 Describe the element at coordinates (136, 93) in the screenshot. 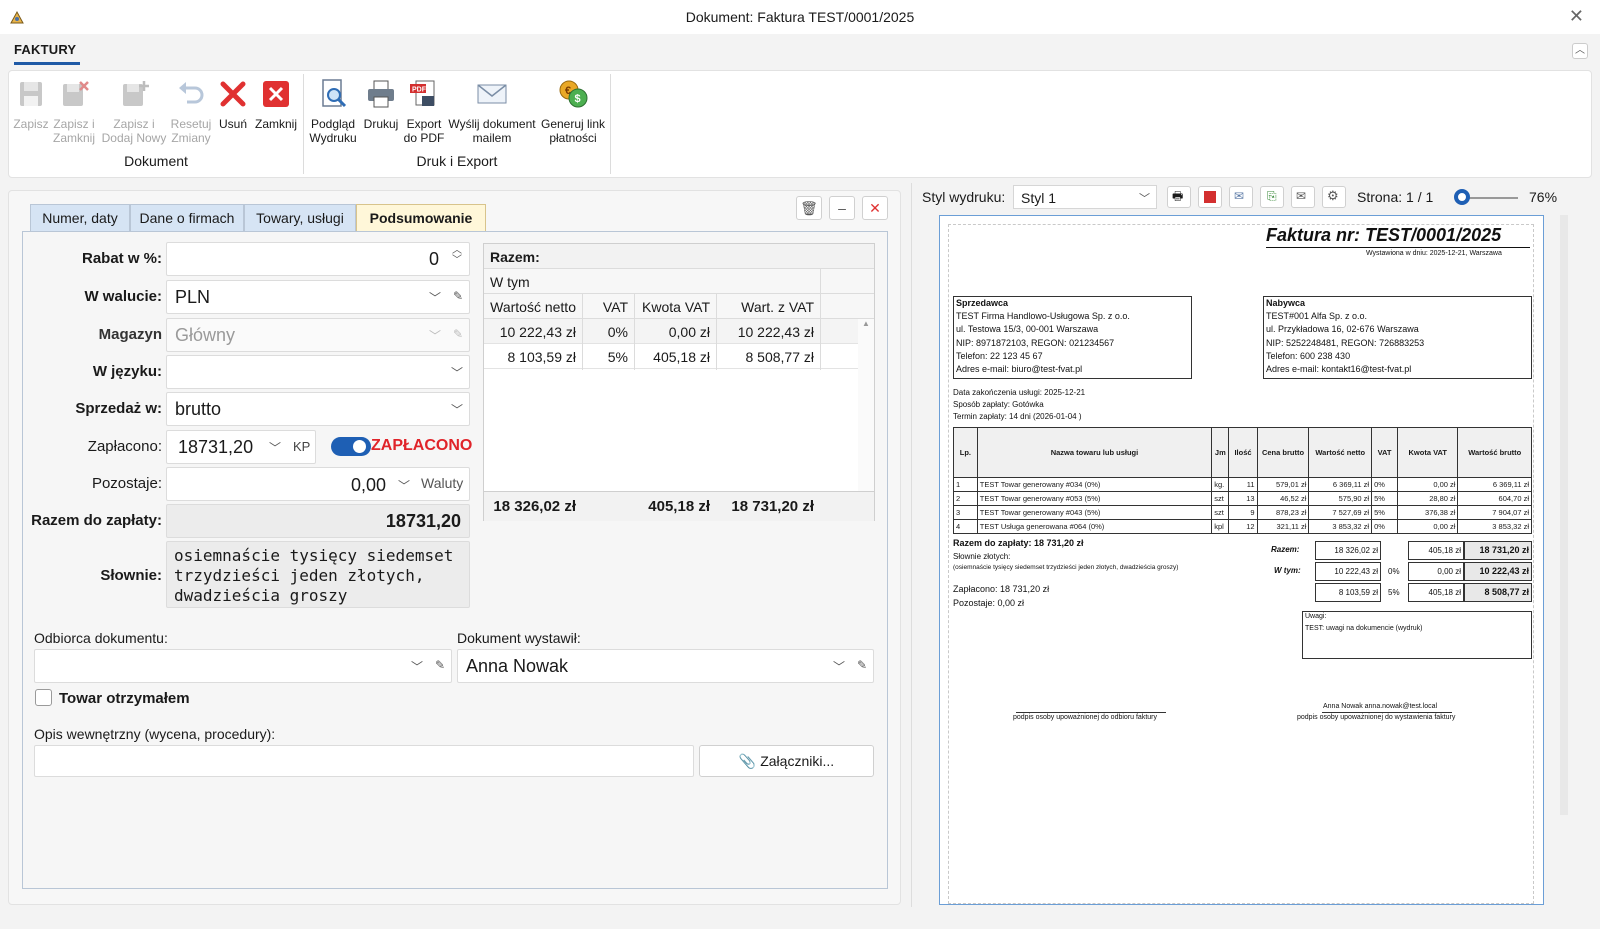

I see `save-new-icon` at that location.